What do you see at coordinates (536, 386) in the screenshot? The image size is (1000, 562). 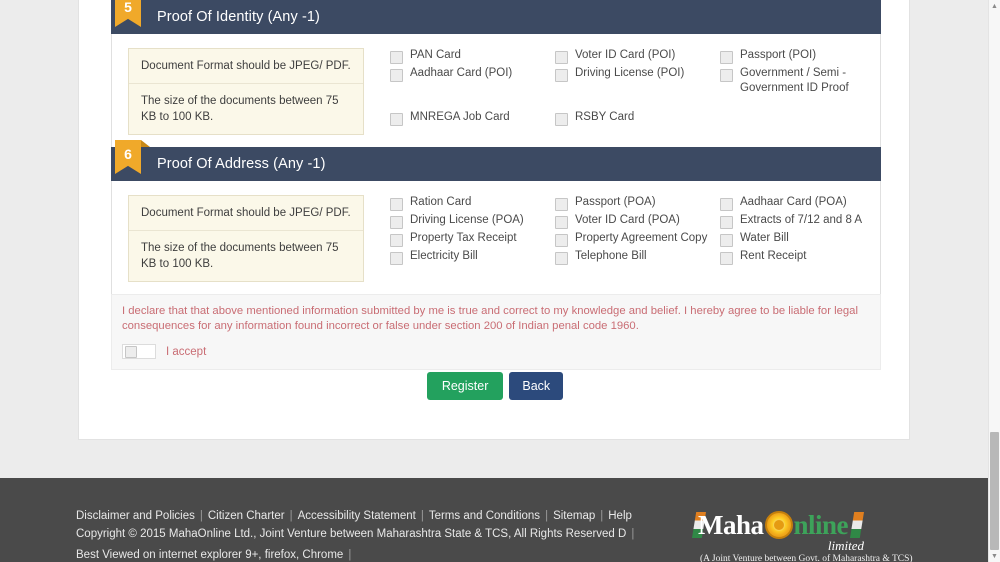 I see `back-button: Back` at bounding box center [536, 386].